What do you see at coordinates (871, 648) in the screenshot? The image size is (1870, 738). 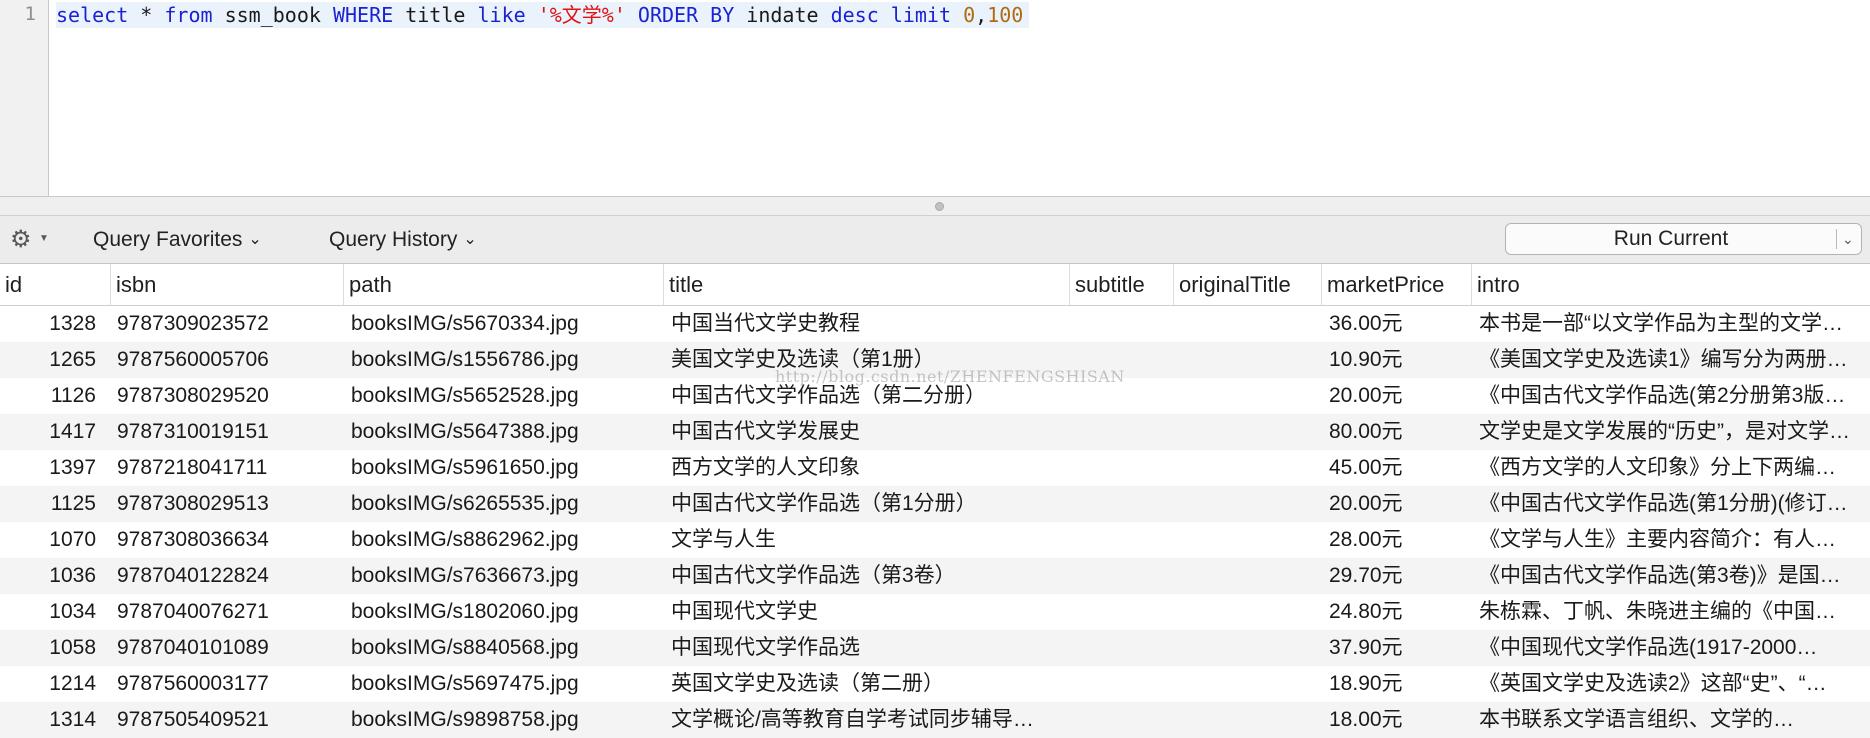 I see `cell-title: 中国现代文学作品选` at bounding box center [871, 648].